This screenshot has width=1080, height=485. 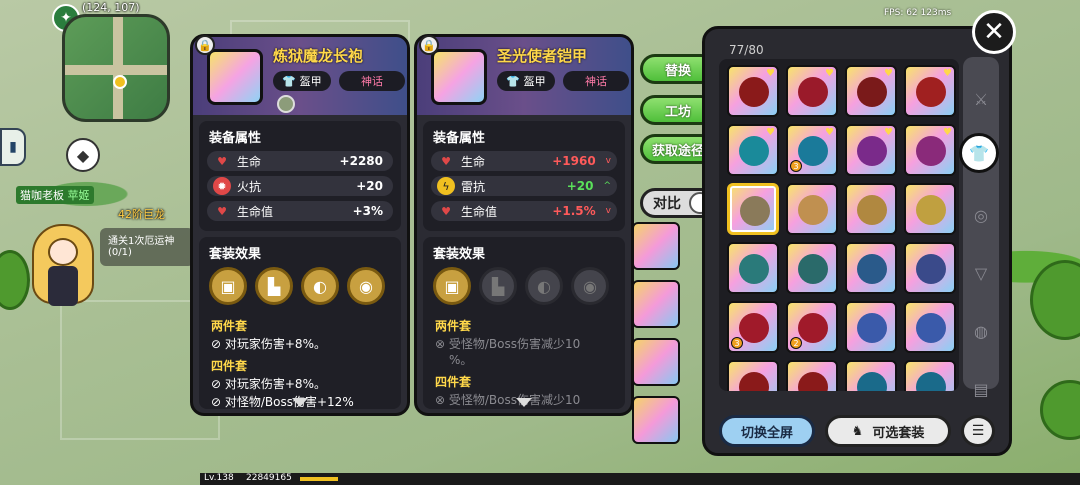 What do you see at coordinates (473, 186) in the screenshot?
I see `stat-name: 雷抗` at bounding box center [473, 186].